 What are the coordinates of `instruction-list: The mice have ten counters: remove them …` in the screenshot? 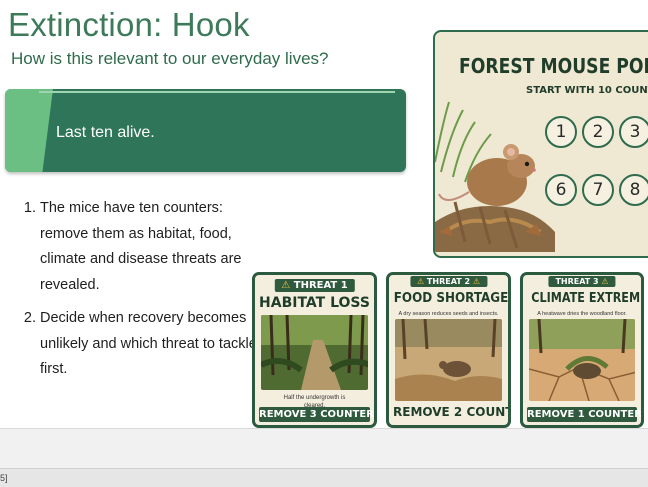 It's located at (146, 289).